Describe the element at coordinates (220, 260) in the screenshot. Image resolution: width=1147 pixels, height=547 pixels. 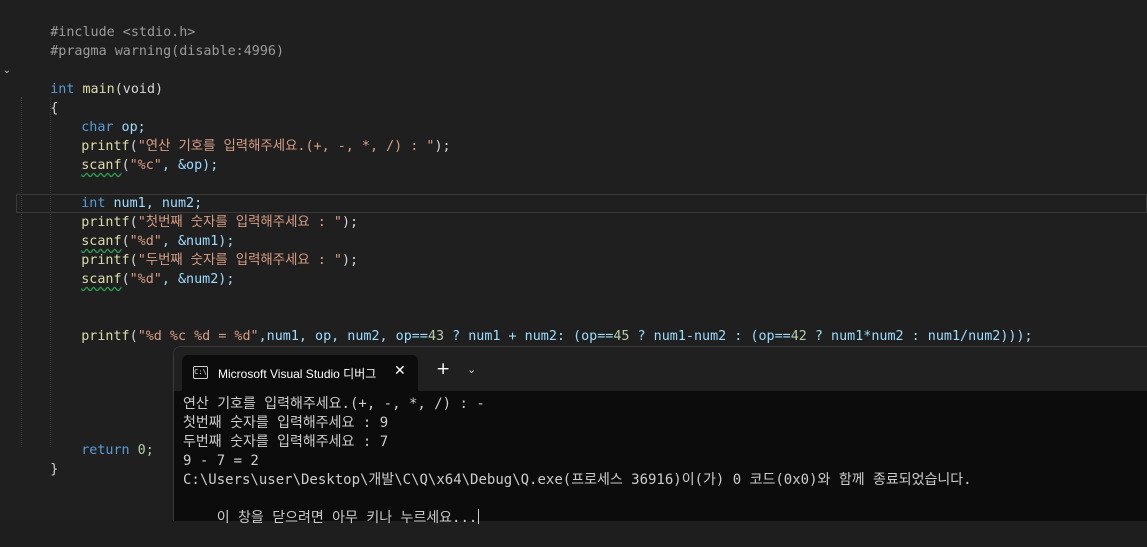
I see `code-line-printf3: printf("두번째 숫자를 입력해주세요 : ");` at that location.